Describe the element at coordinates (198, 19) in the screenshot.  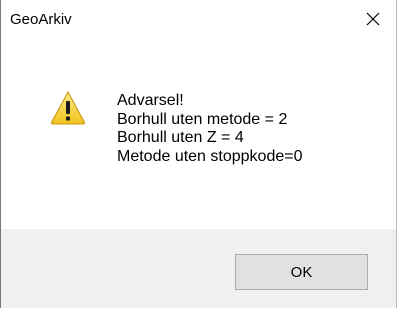
I see `title-bar: GeoArkiv` at that location.